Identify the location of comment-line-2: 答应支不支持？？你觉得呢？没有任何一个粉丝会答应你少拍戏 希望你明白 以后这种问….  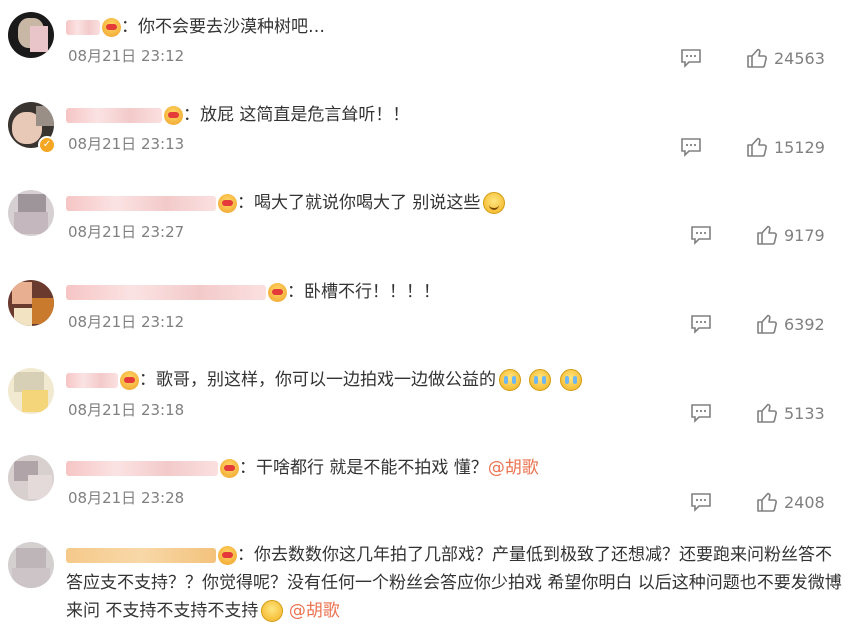
(454, 583).